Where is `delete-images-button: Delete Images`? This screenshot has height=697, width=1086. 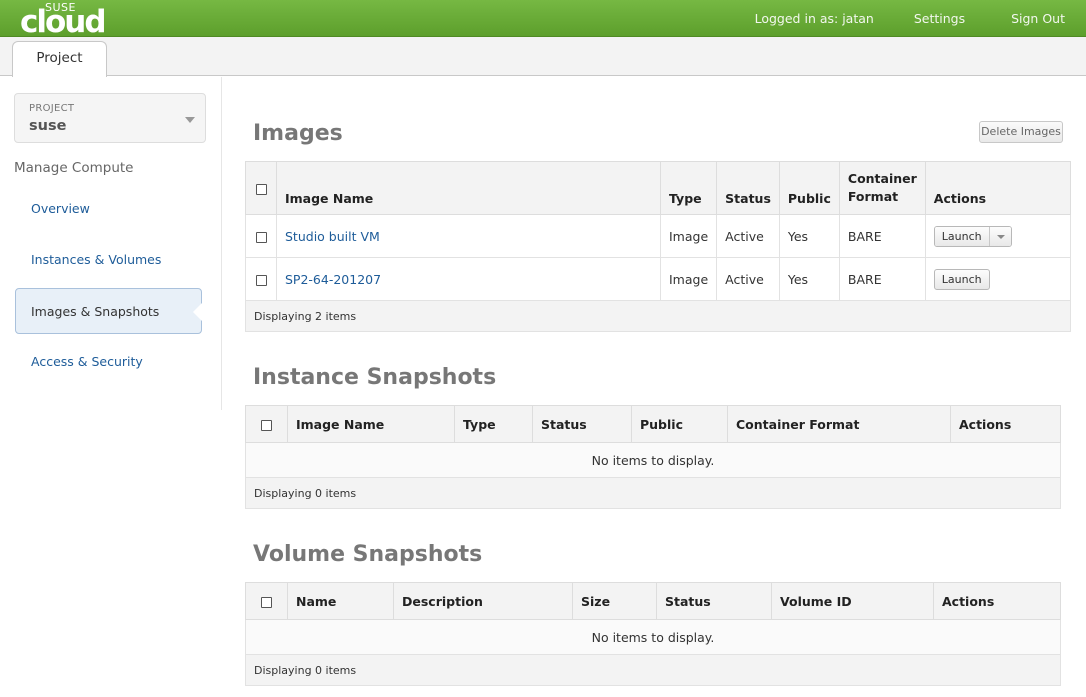
delete-images-button: Delete Images is located at coordinates (1021, 132).